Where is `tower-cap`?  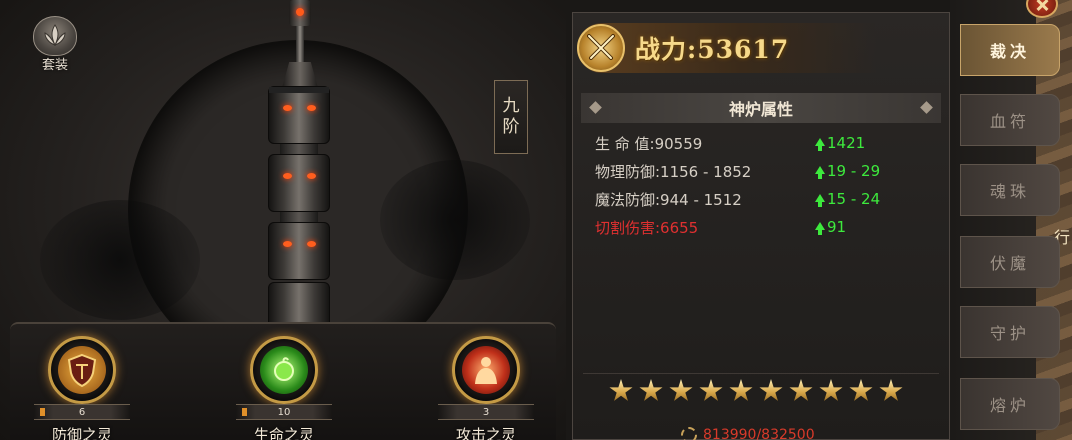 tower-cap is located at coordinates (300, 75).